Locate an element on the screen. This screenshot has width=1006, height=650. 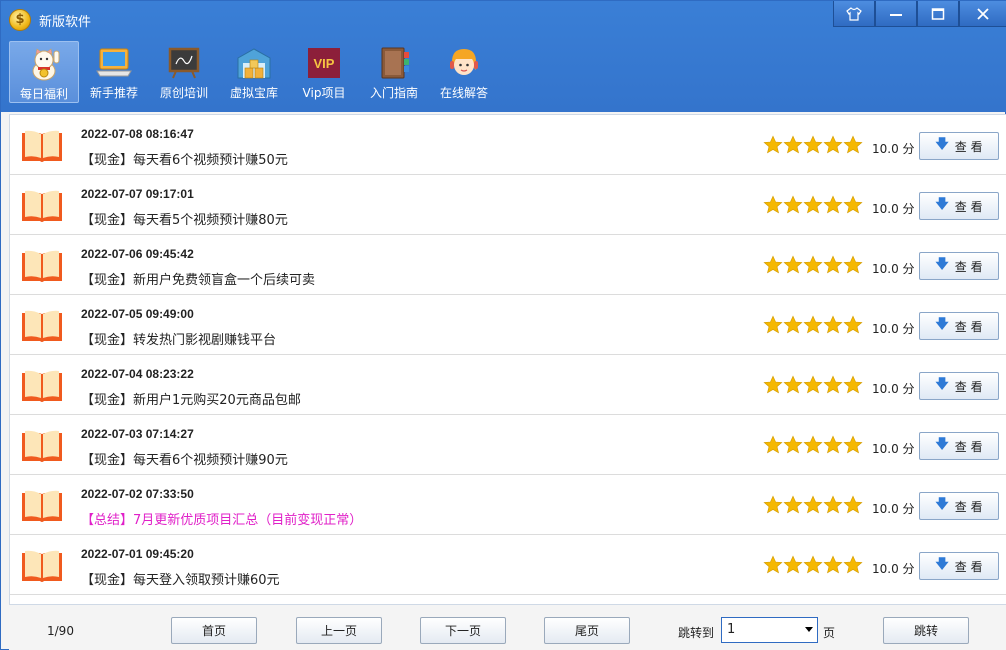
window-title: 新版软件 is located at coordinates (65, 22).